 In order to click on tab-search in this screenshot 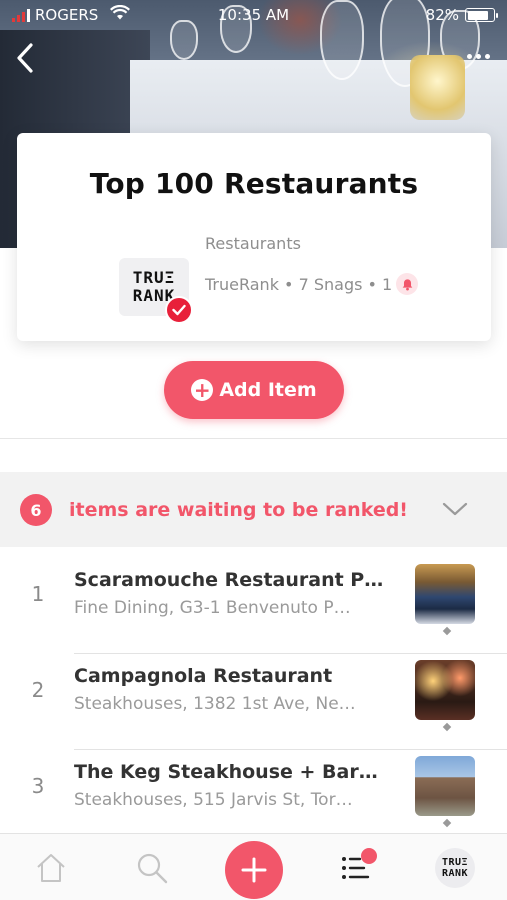, I will do `click(152, 868)`.